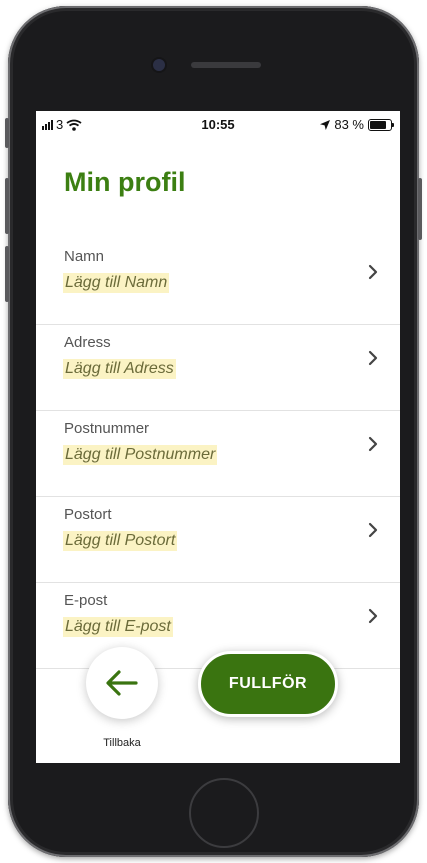  I want to click on field-placeholder: Lägg till Namn, so click(116, 283).